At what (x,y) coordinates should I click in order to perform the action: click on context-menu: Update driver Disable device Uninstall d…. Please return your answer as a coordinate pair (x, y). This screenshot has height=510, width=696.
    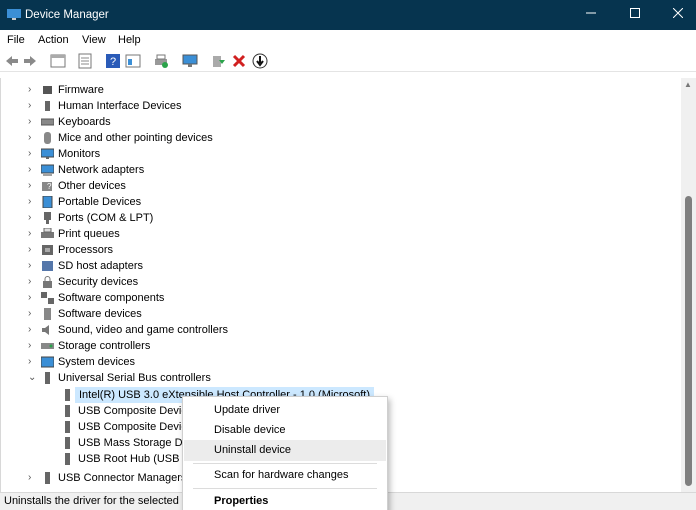
    Looking at the image, I should click on (285, 453).